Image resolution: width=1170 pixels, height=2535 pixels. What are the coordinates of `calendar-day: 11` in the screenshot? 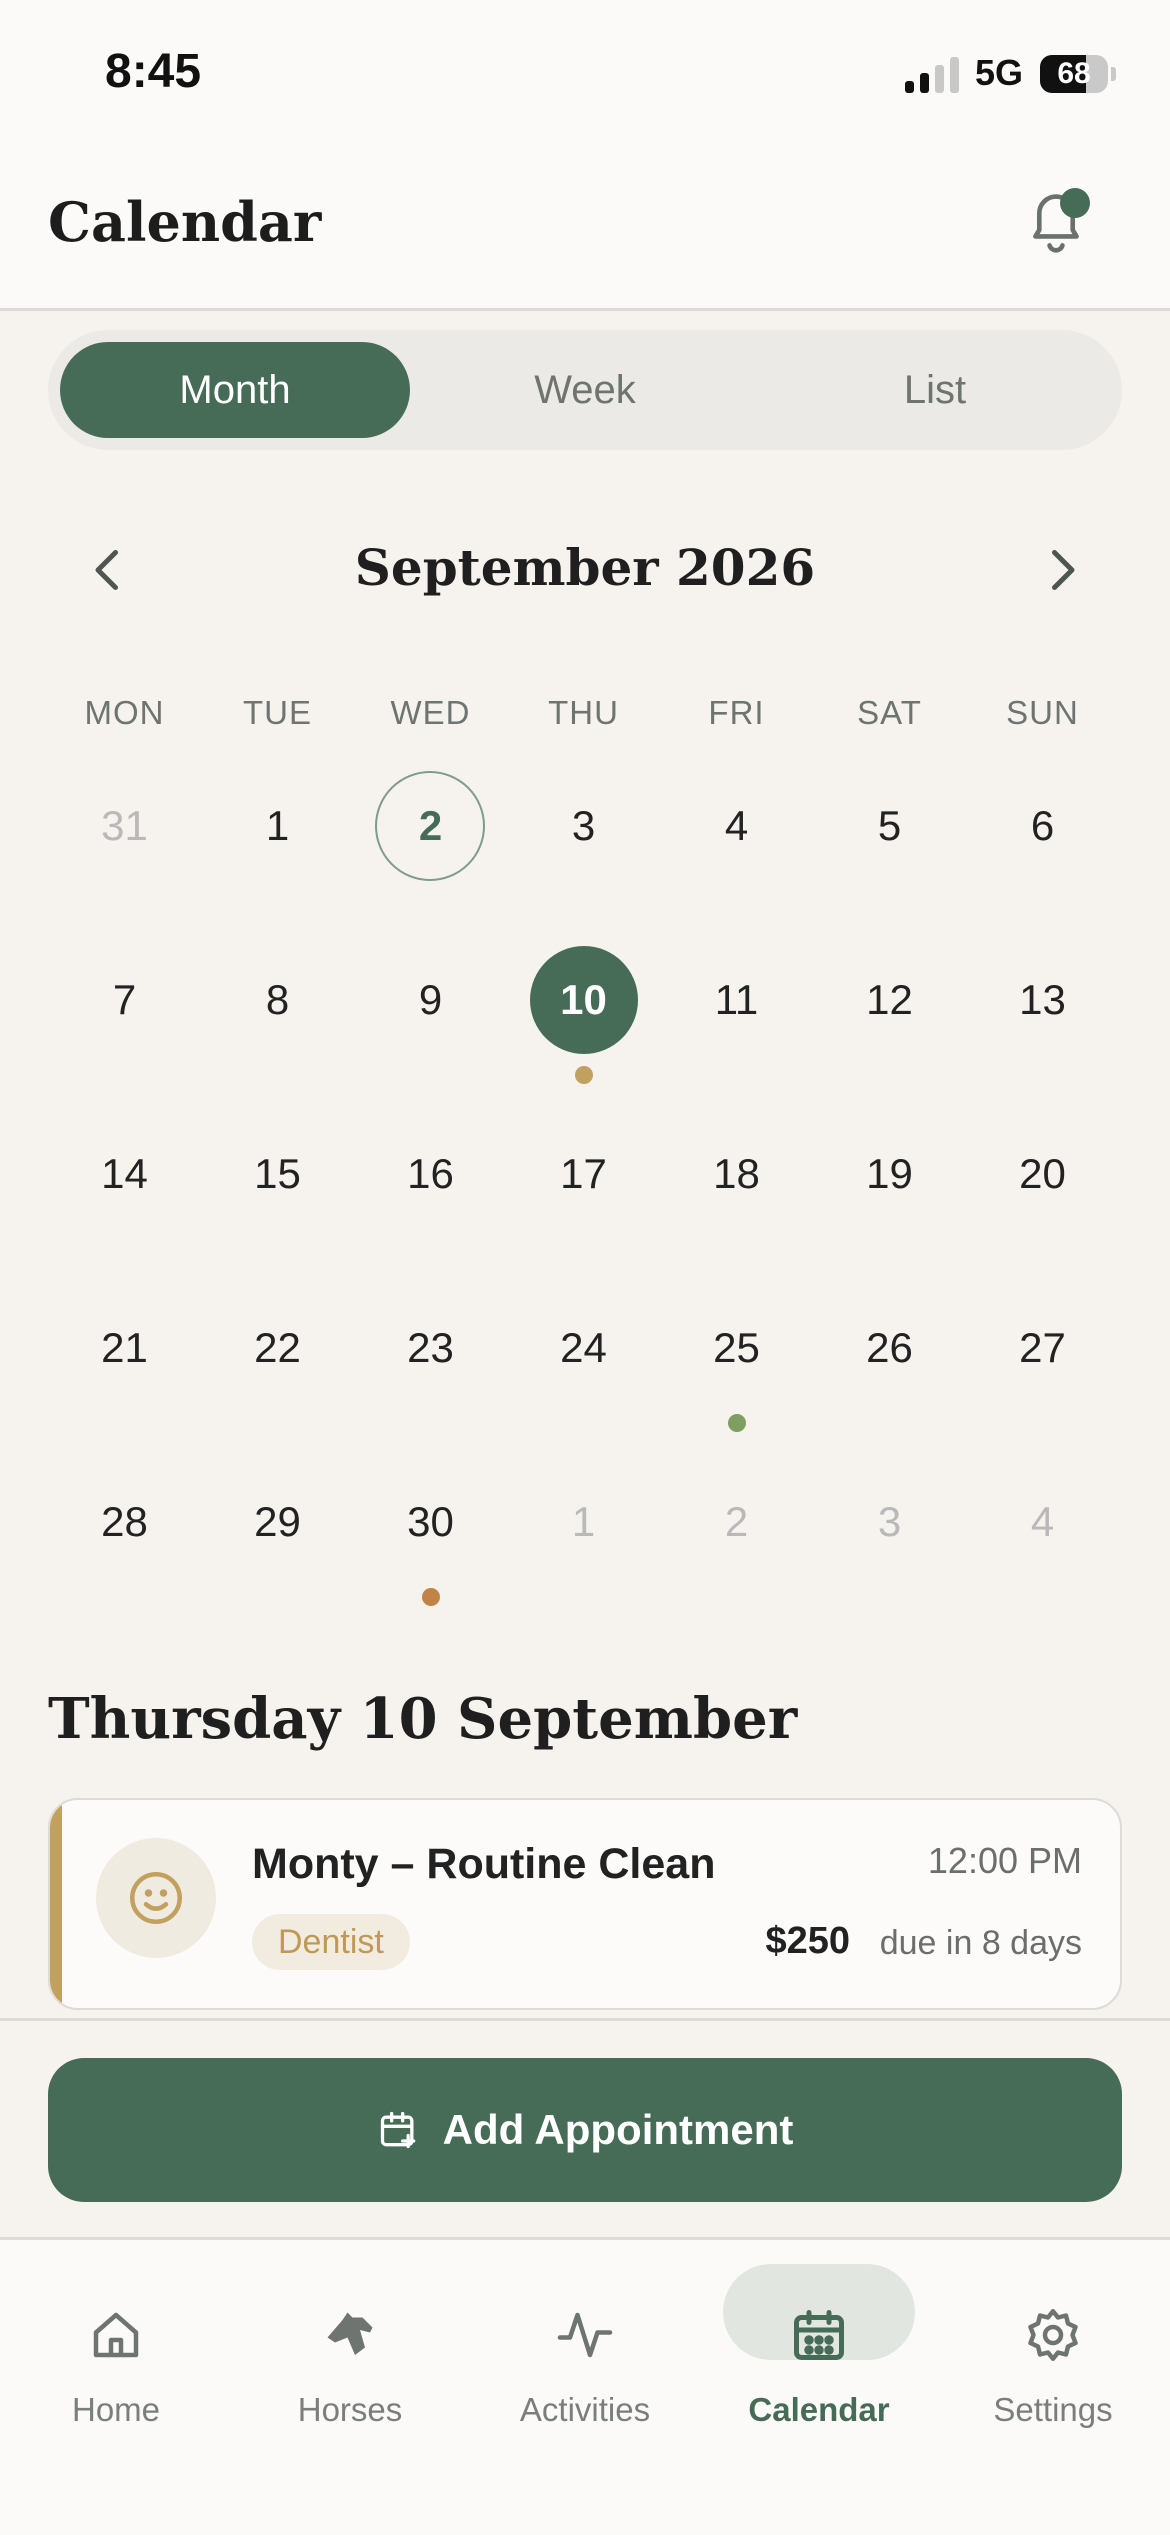 It's located at (736, 1000).